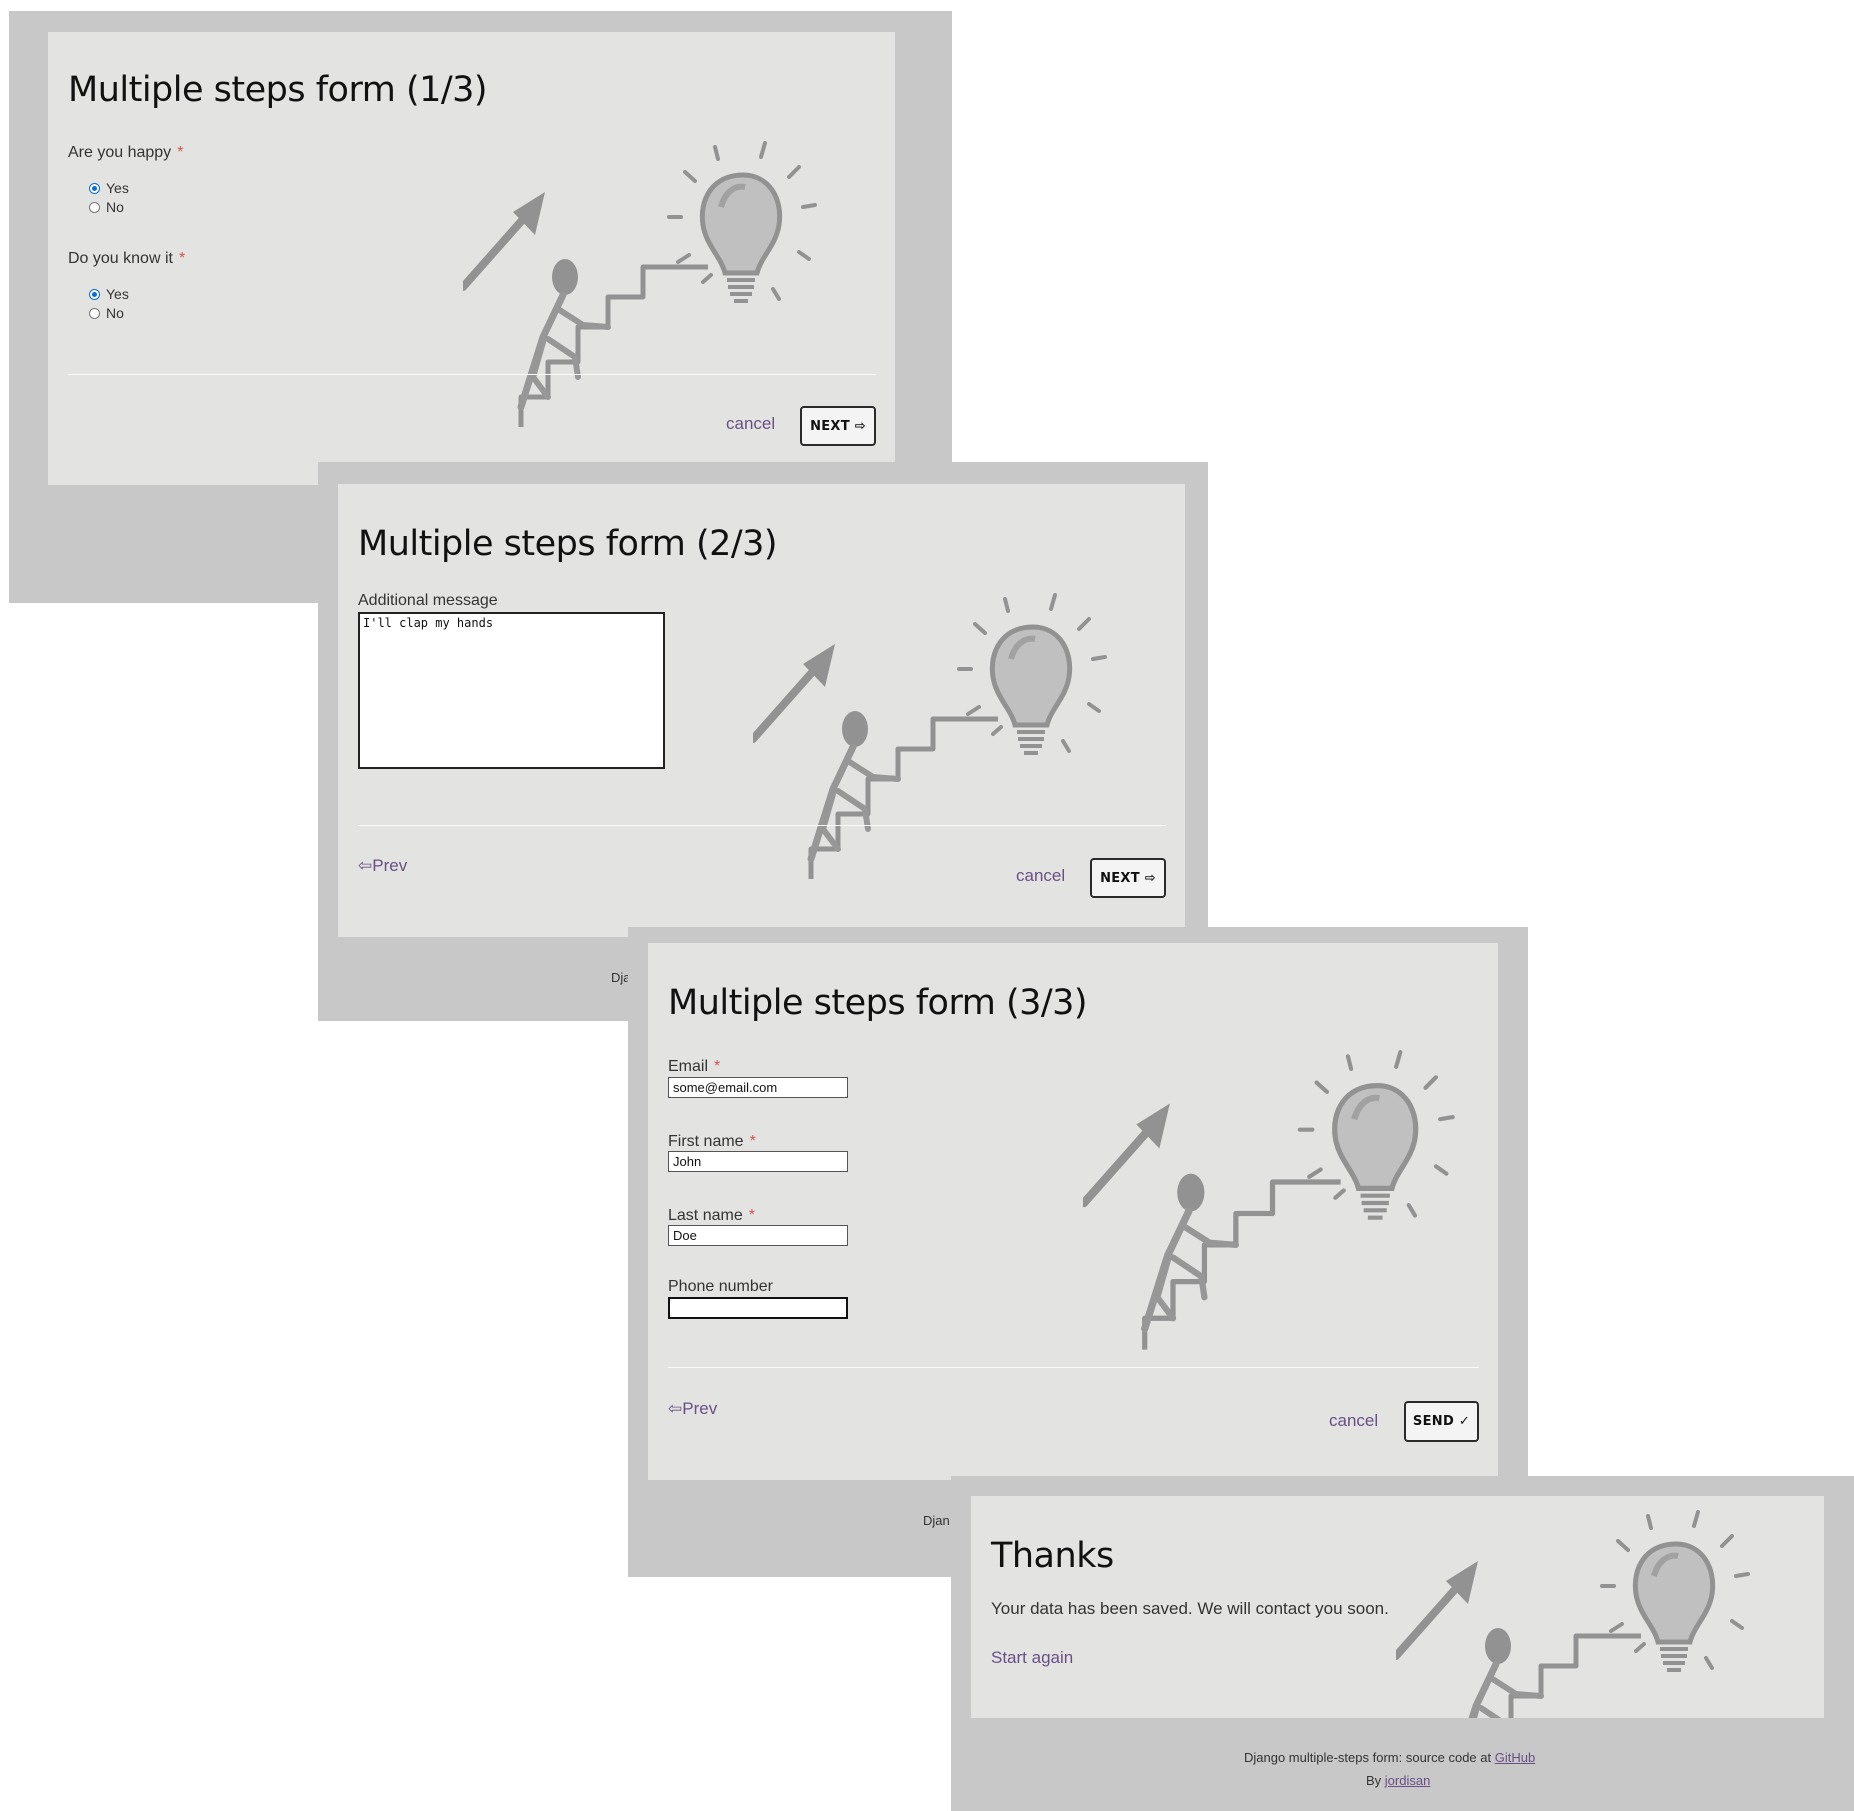  Describe the element at coordinates (106, 313) in the screenshot. I see `radio-know-no: No` at that location.